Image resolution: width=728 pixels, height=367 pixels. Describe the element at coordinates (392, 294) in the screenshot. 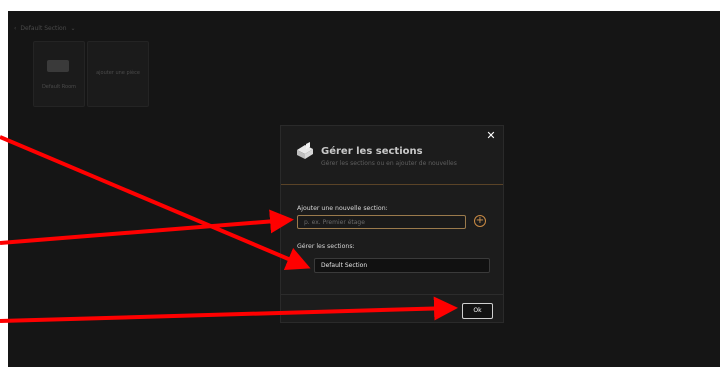

I see `dialog-footer-divider` at that location.